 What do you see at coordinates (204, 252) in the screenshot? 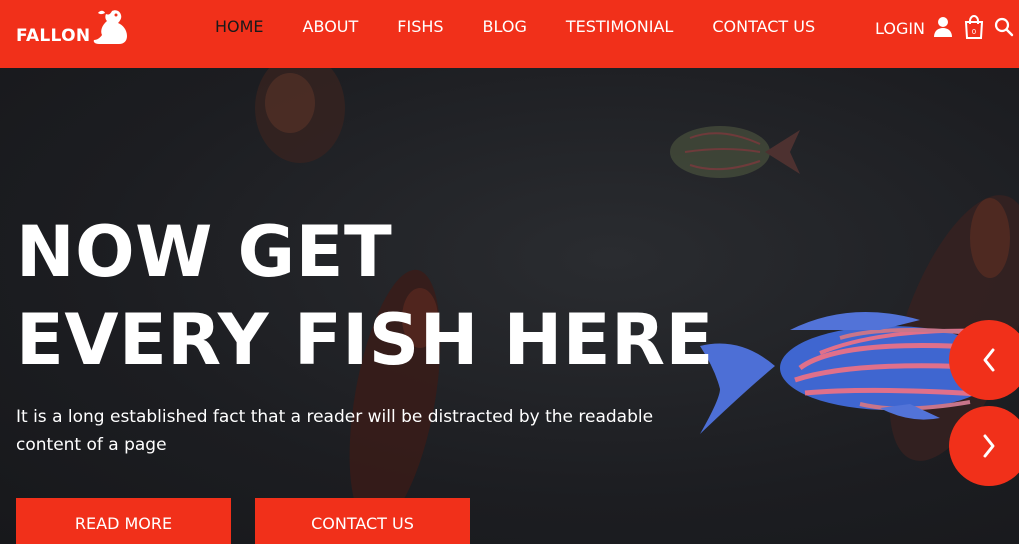
I see `headline-line-1: NOW GET` at bounding box center [204, 252].